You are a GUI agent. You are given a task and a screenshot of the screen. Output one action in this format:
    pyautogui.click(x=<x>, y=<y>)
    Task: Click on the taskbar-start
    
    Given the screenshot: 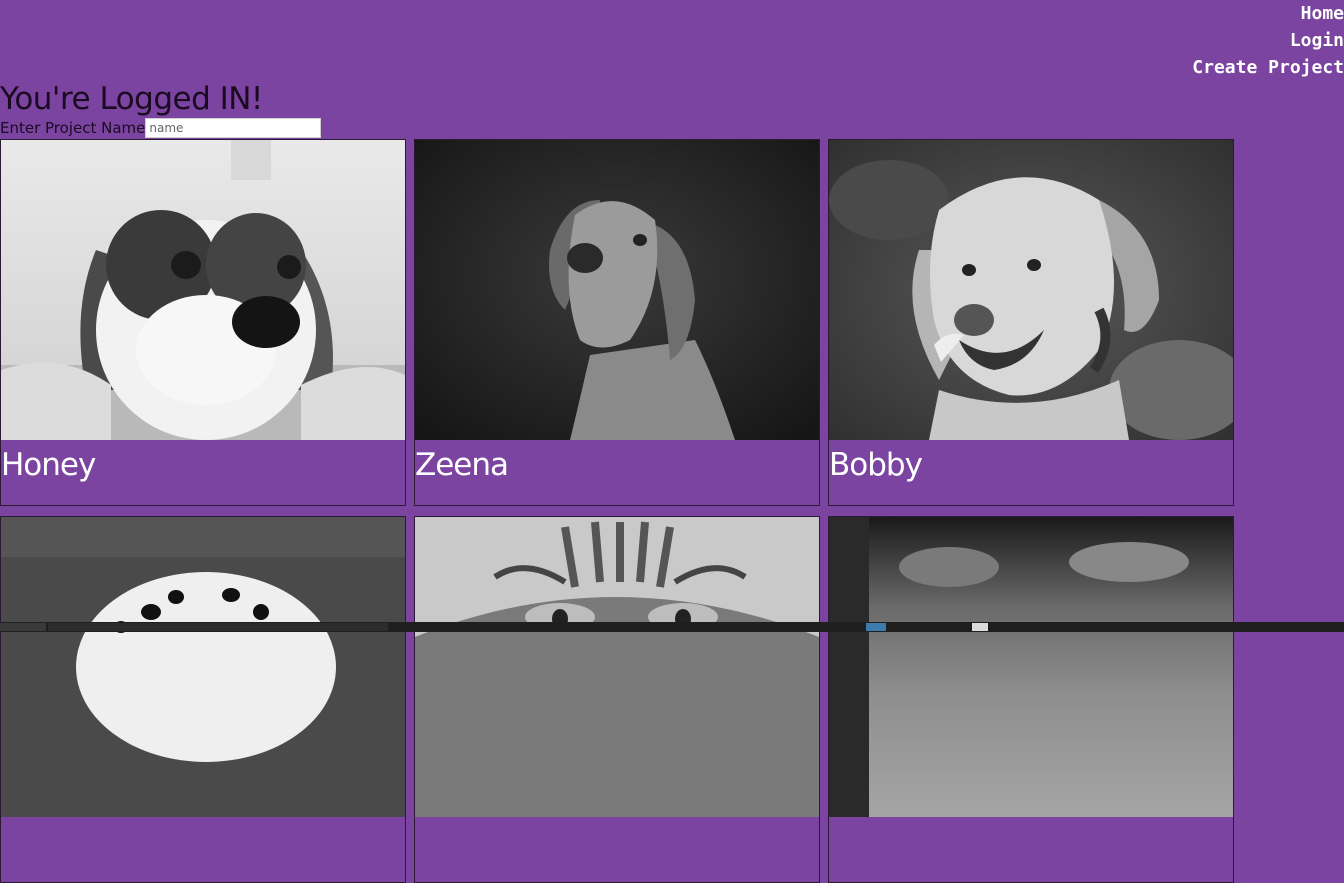 What is the action you would take?
    pyautogui.click(x=23, y=627)
    